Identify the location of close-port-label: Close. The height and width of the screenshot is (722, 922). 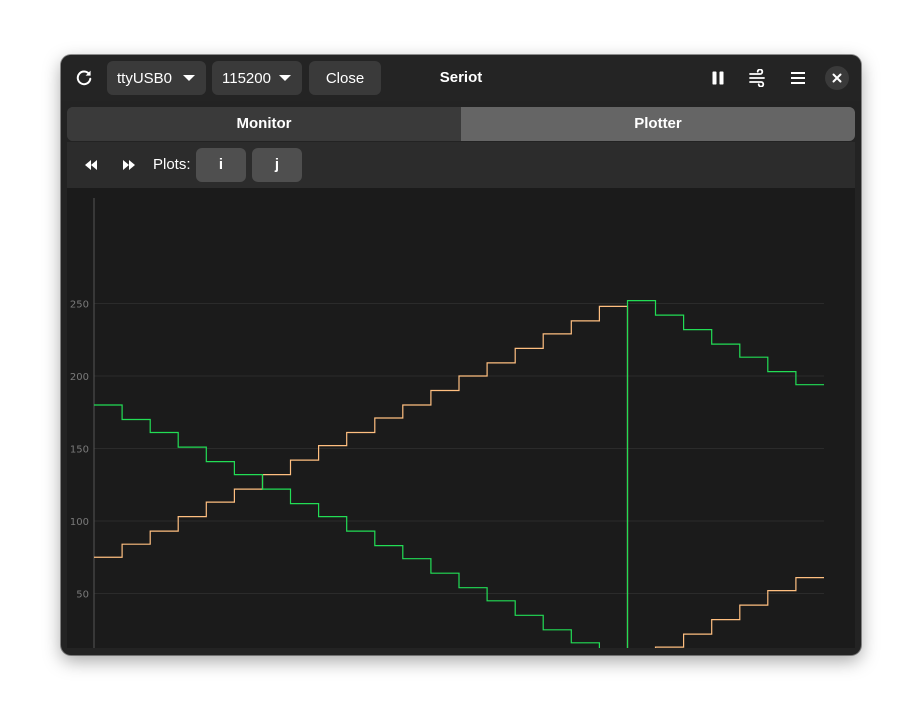
(345, 78).